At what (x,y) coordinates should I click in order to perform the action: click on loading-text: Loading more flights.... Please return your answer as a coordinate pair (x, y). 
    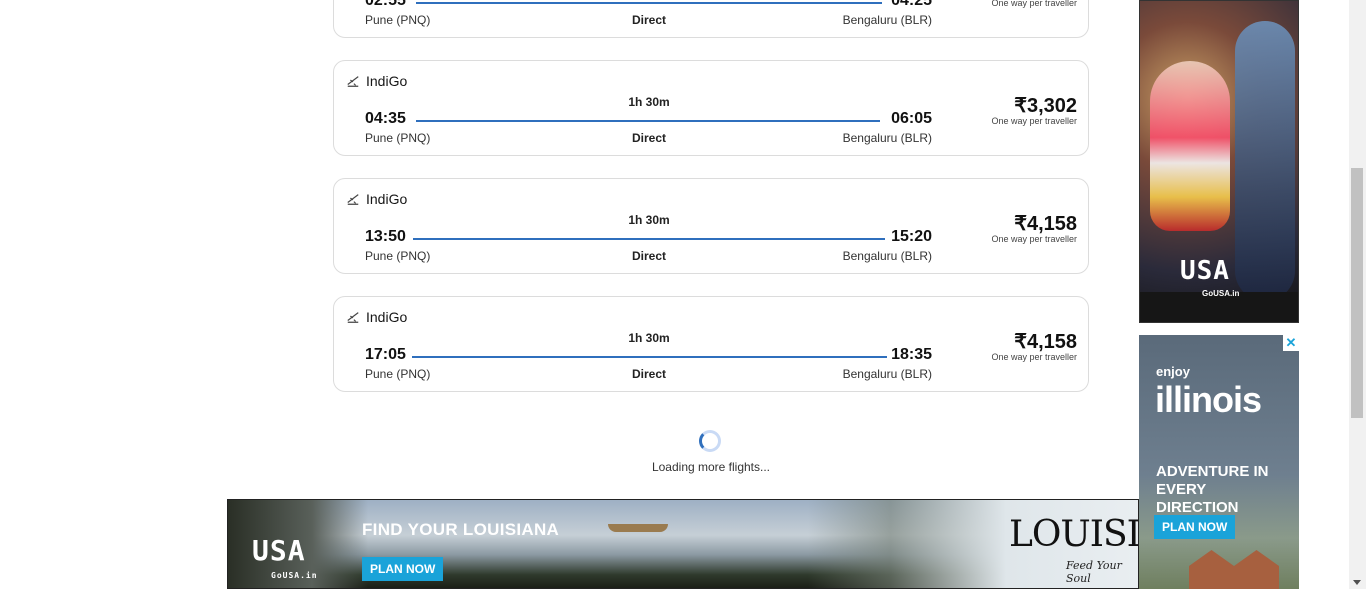
    Looking at the image, I should click on (711, 467).